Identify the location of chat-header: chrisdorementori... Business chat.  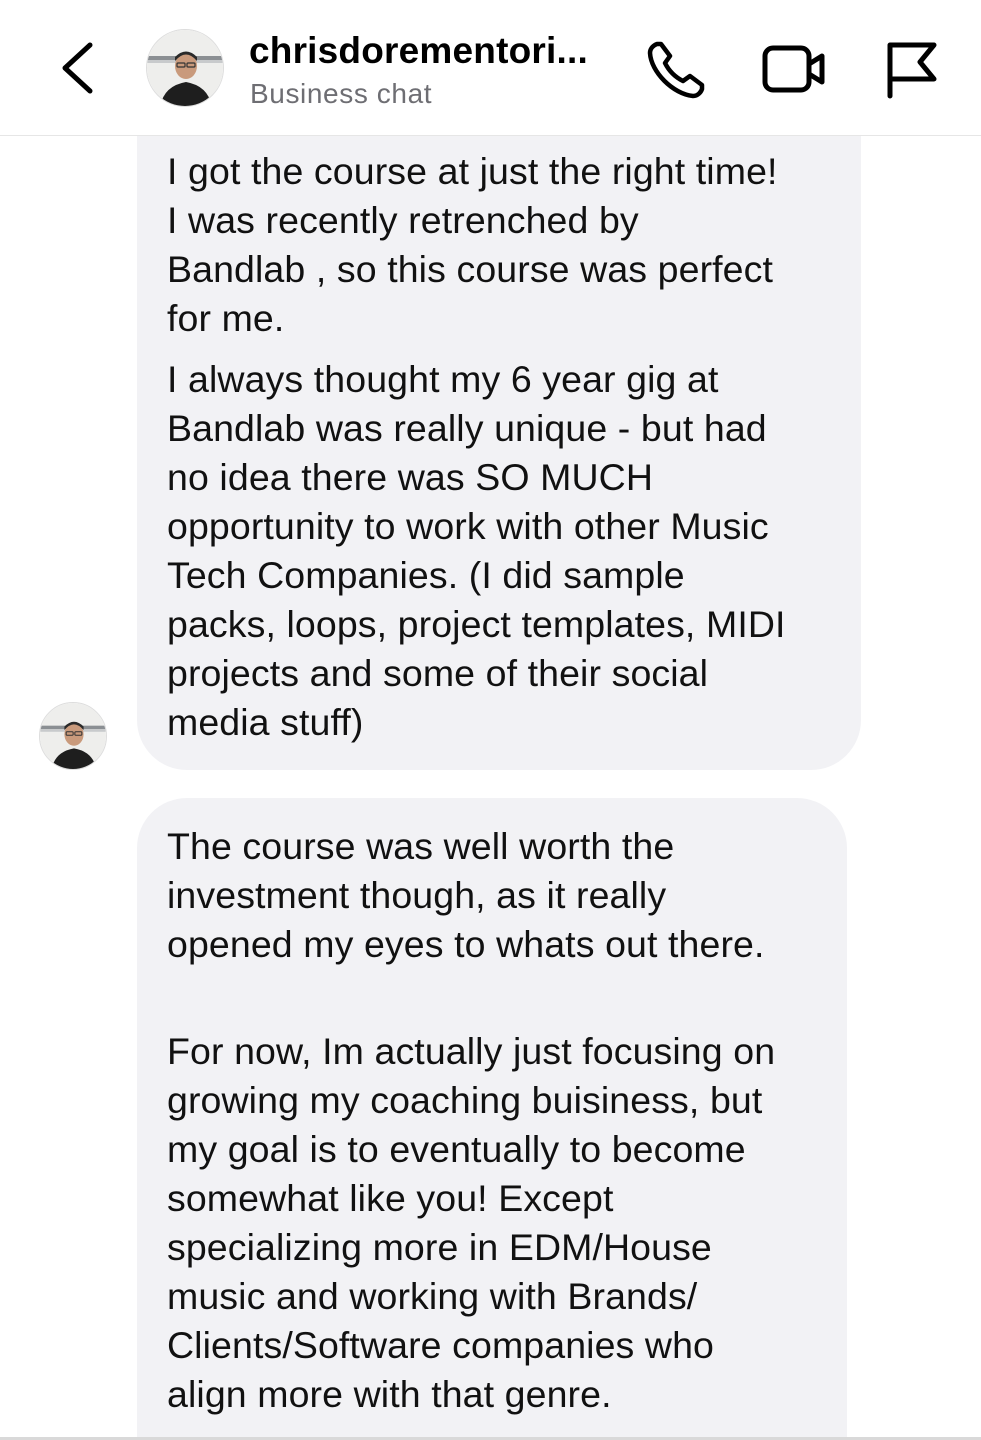
(490, 68).